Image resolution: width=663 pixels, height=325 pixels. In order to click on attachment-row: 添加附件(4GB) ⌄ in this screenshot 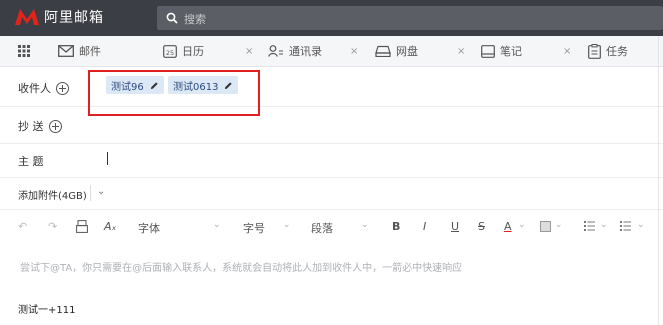, I will do `click(331, 194)`.